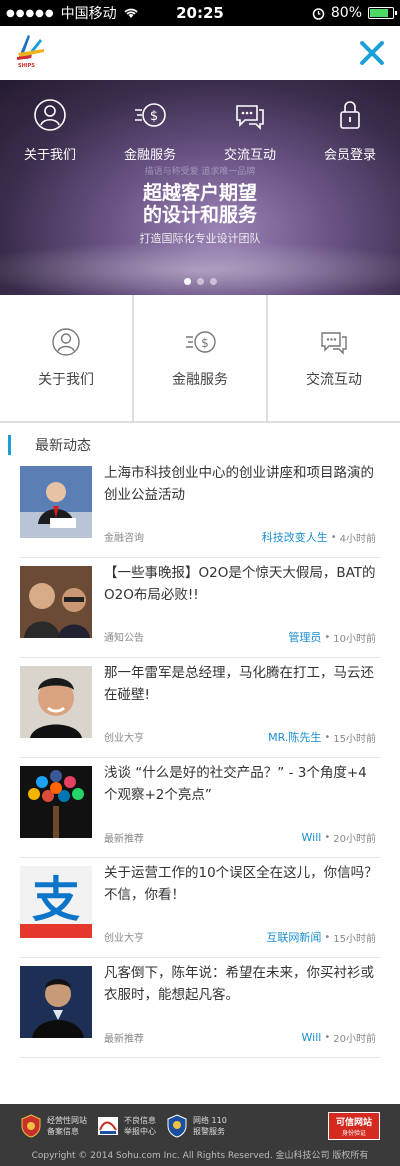  Describe the element at coordinates (126, 1126) in the screenshot. I see `footer-badge-report: 不良信息 举报中心` at that location.